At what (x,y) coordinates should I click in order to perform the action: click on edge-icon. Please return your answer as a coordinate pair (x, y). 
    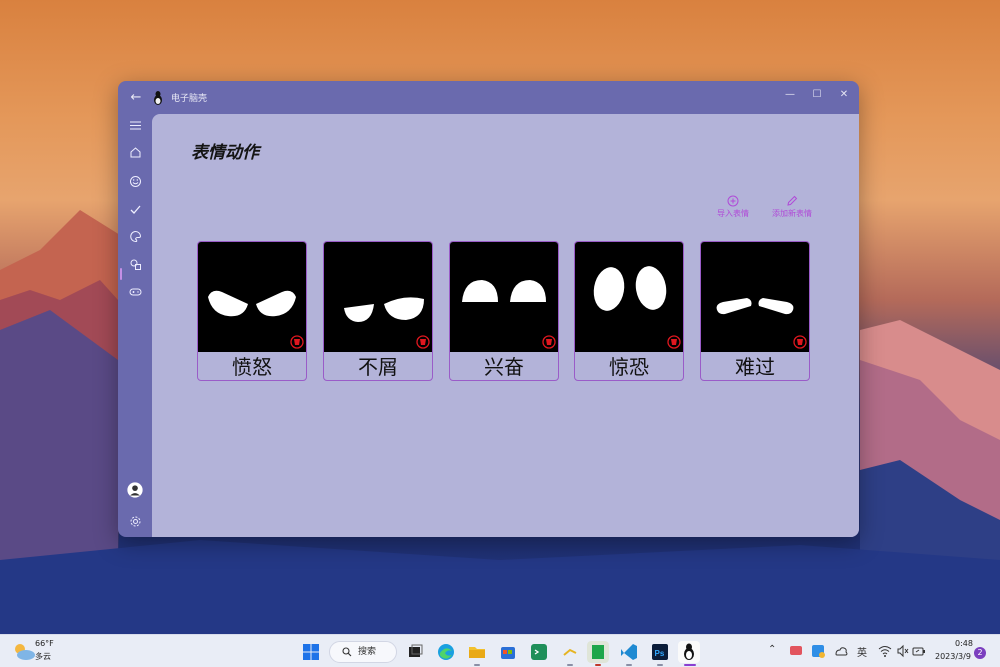
    Looking at the image, I should click on (446, 652).